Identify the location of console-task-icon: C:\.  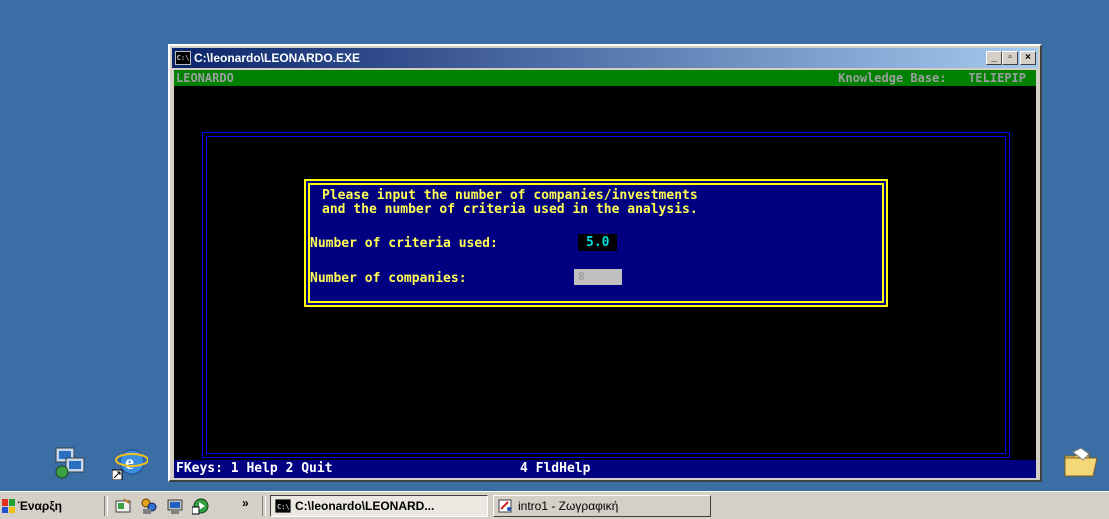
(283, 506).